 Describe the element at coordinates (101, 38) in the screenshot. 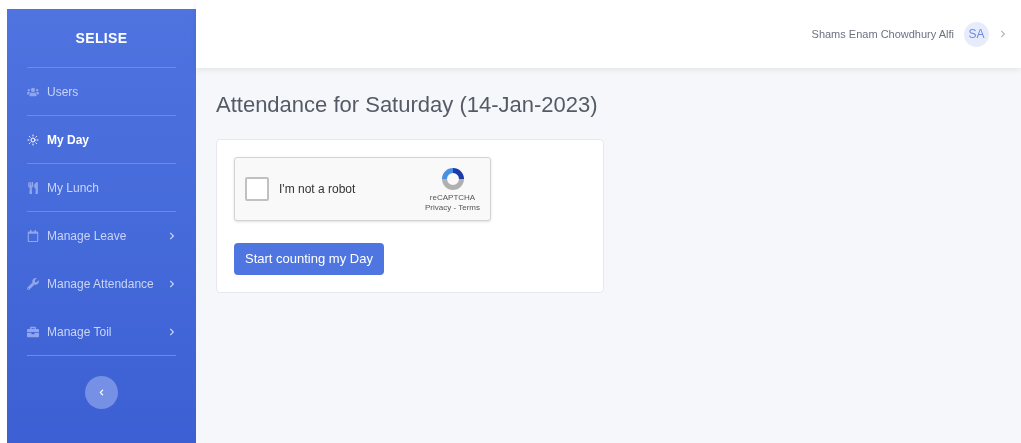

I see `brand-logo: SELISE` at that location.